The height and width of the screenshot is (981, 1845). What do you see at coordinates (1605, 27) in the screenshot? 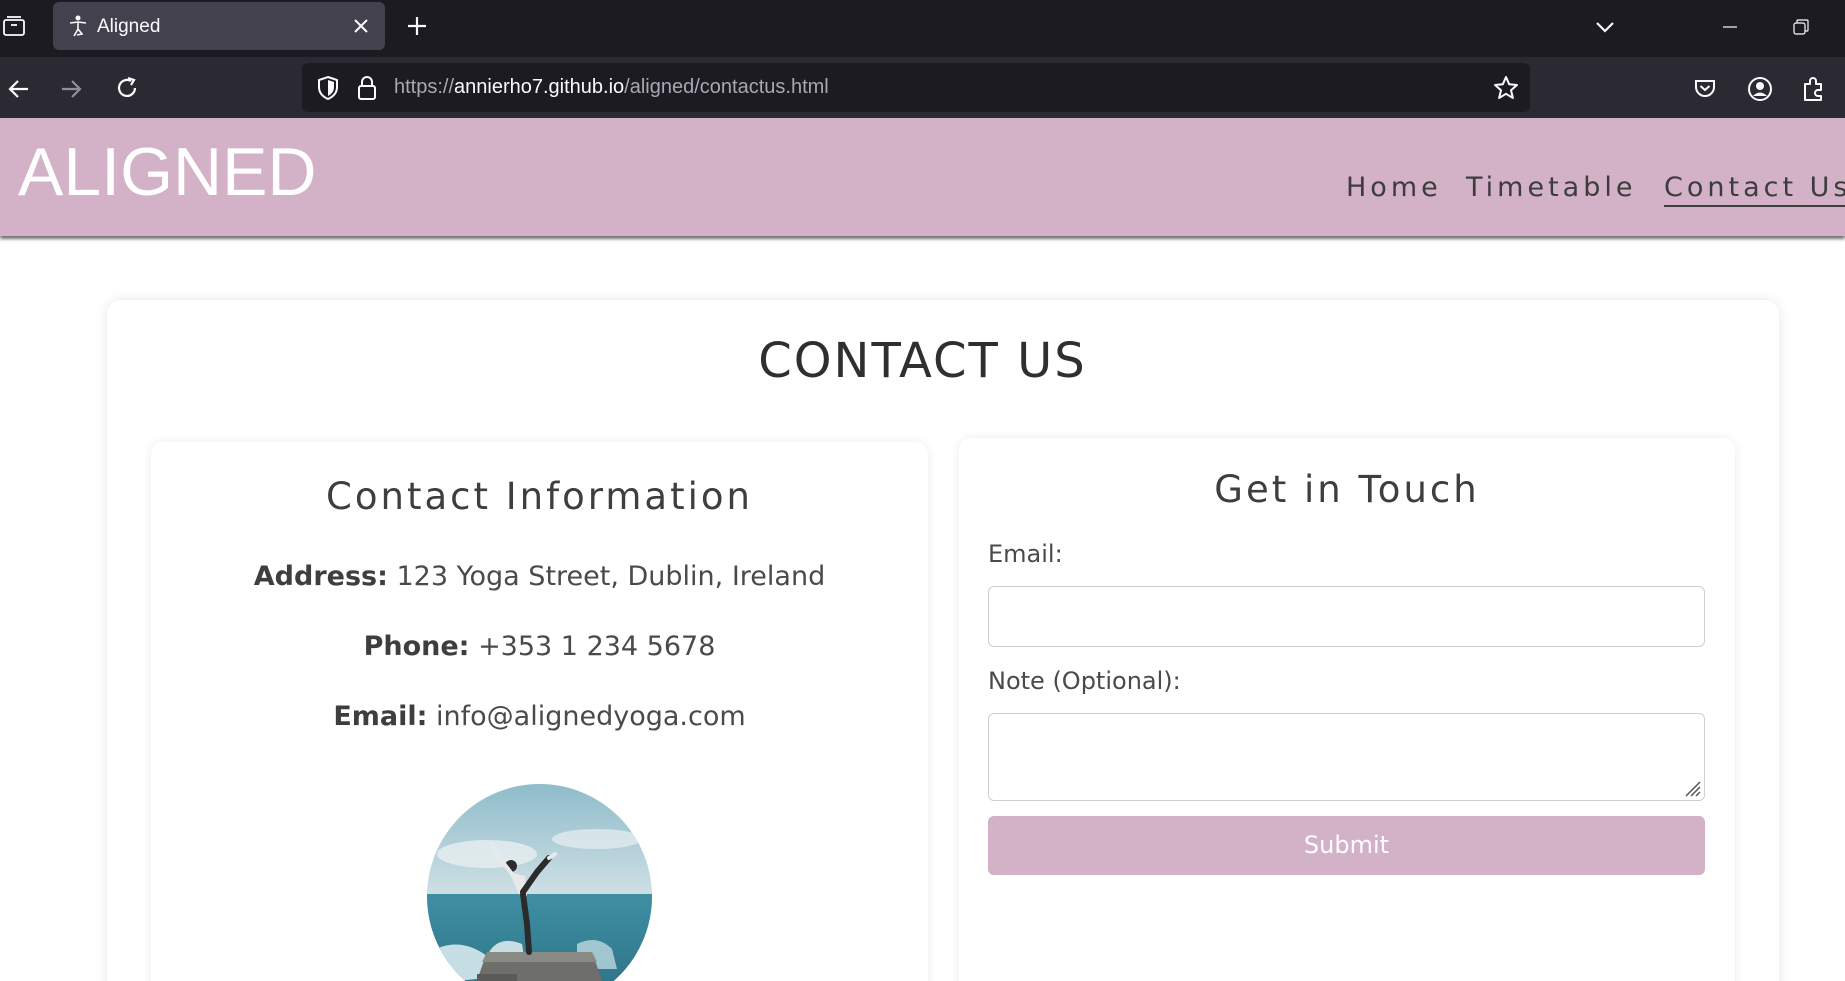
I see `chevron-down-icon` at bounding box center [1605, 27].